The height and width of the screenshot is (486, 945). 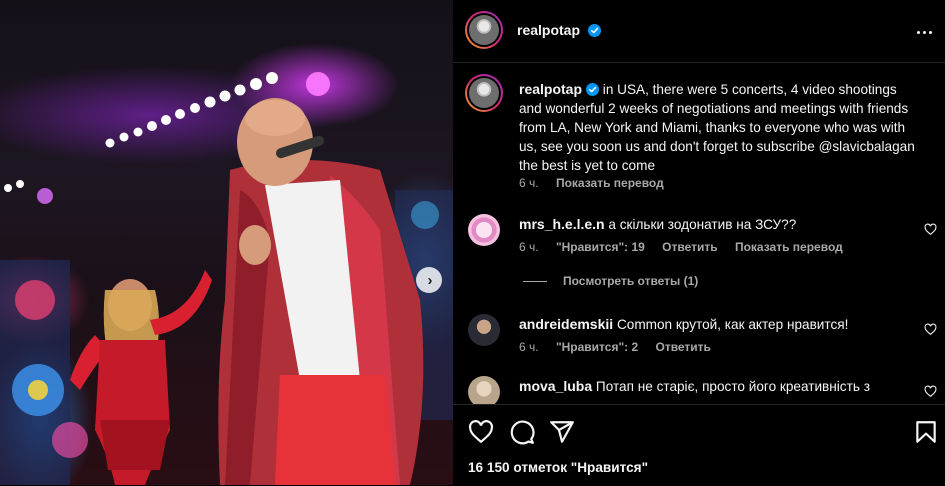 I want to click on more-options-button, so click(x=924, y=30).